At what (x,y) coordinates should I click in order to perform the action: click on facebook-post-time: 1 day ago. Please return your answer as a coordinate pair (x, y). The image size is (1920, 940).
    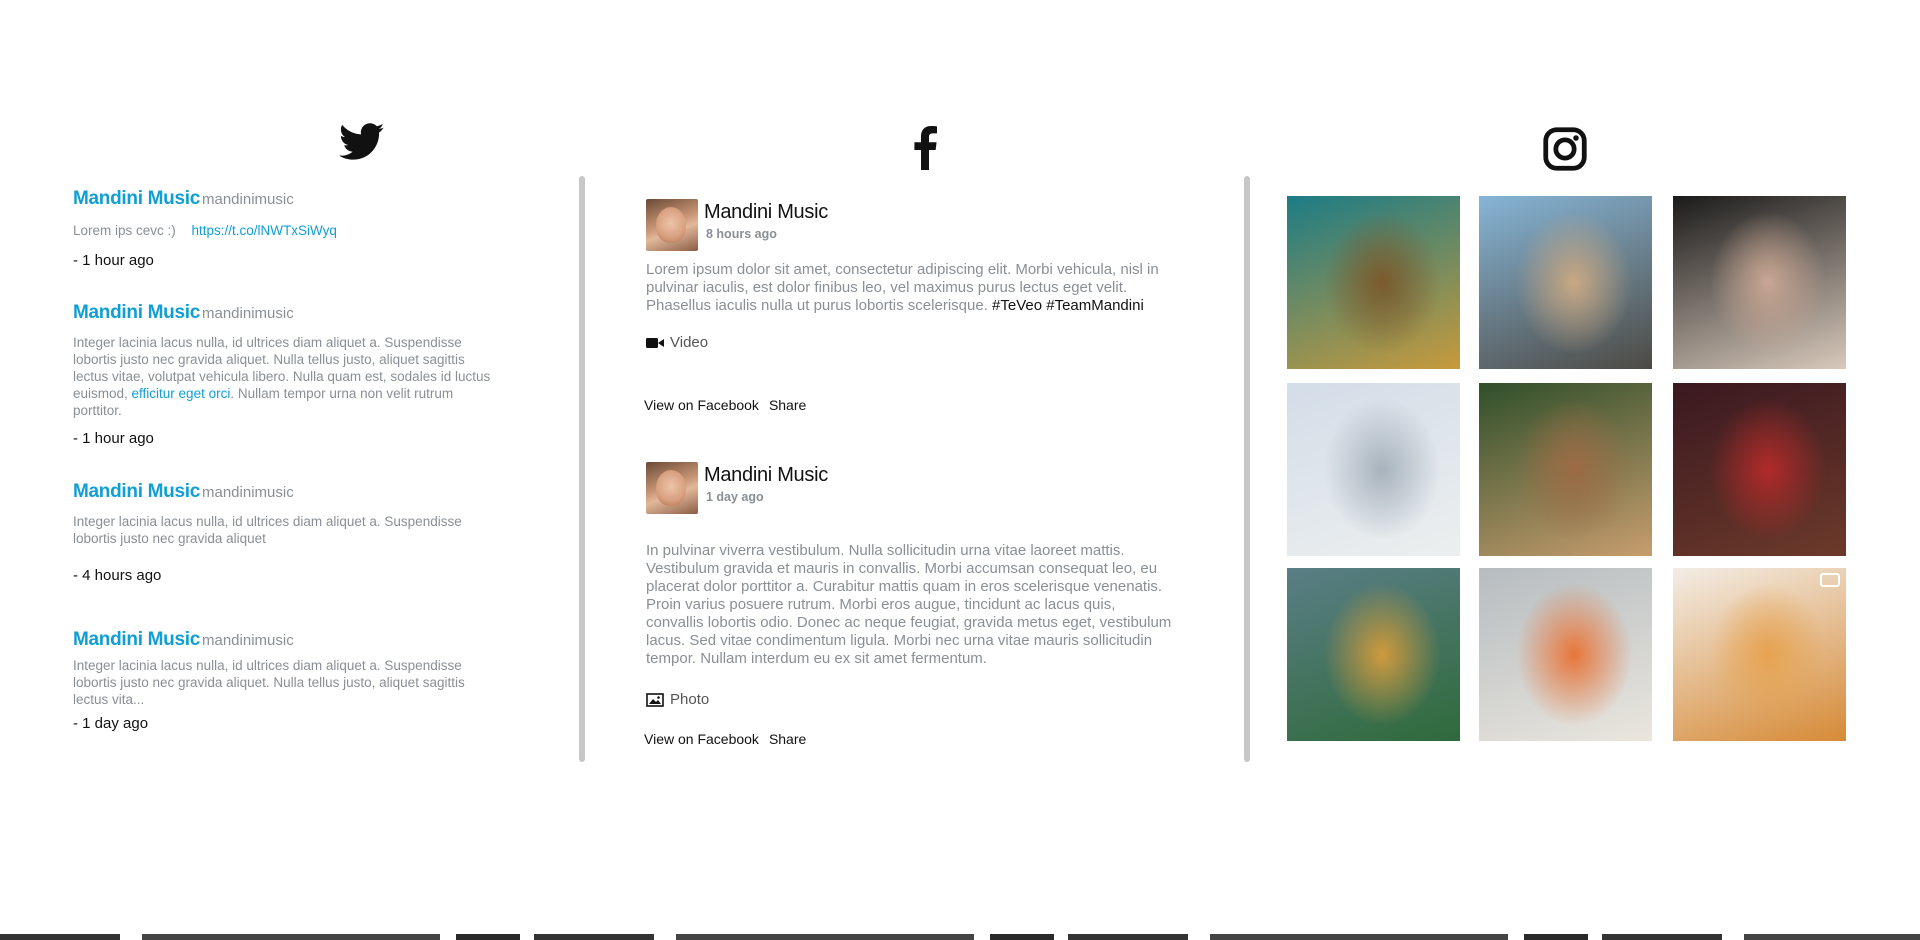
    Looking at the image, I should click on (735, 497).